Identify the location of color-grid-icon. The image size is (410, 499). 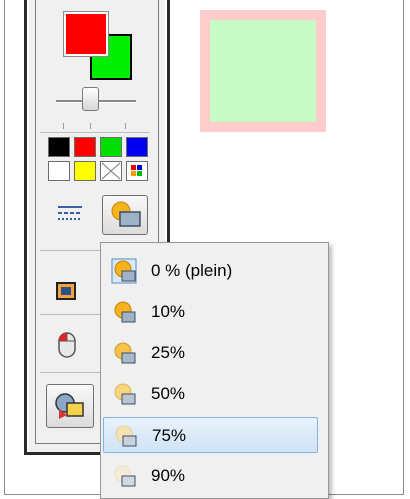
(136, 170).